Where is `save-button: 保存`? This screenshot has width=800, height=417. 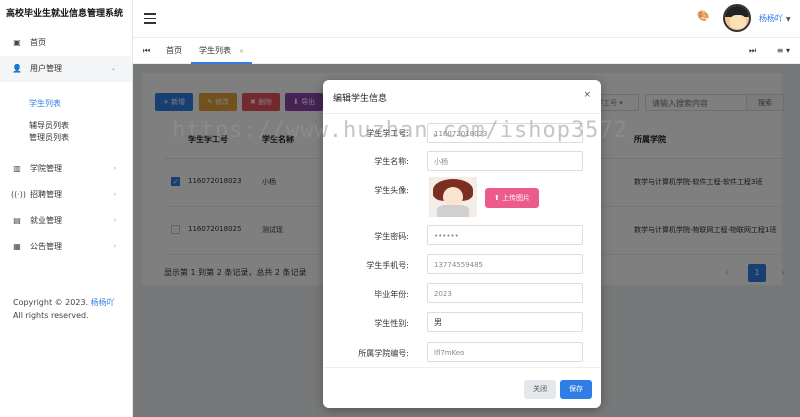 save-button: 保存 is located at coordinates (576, 389).